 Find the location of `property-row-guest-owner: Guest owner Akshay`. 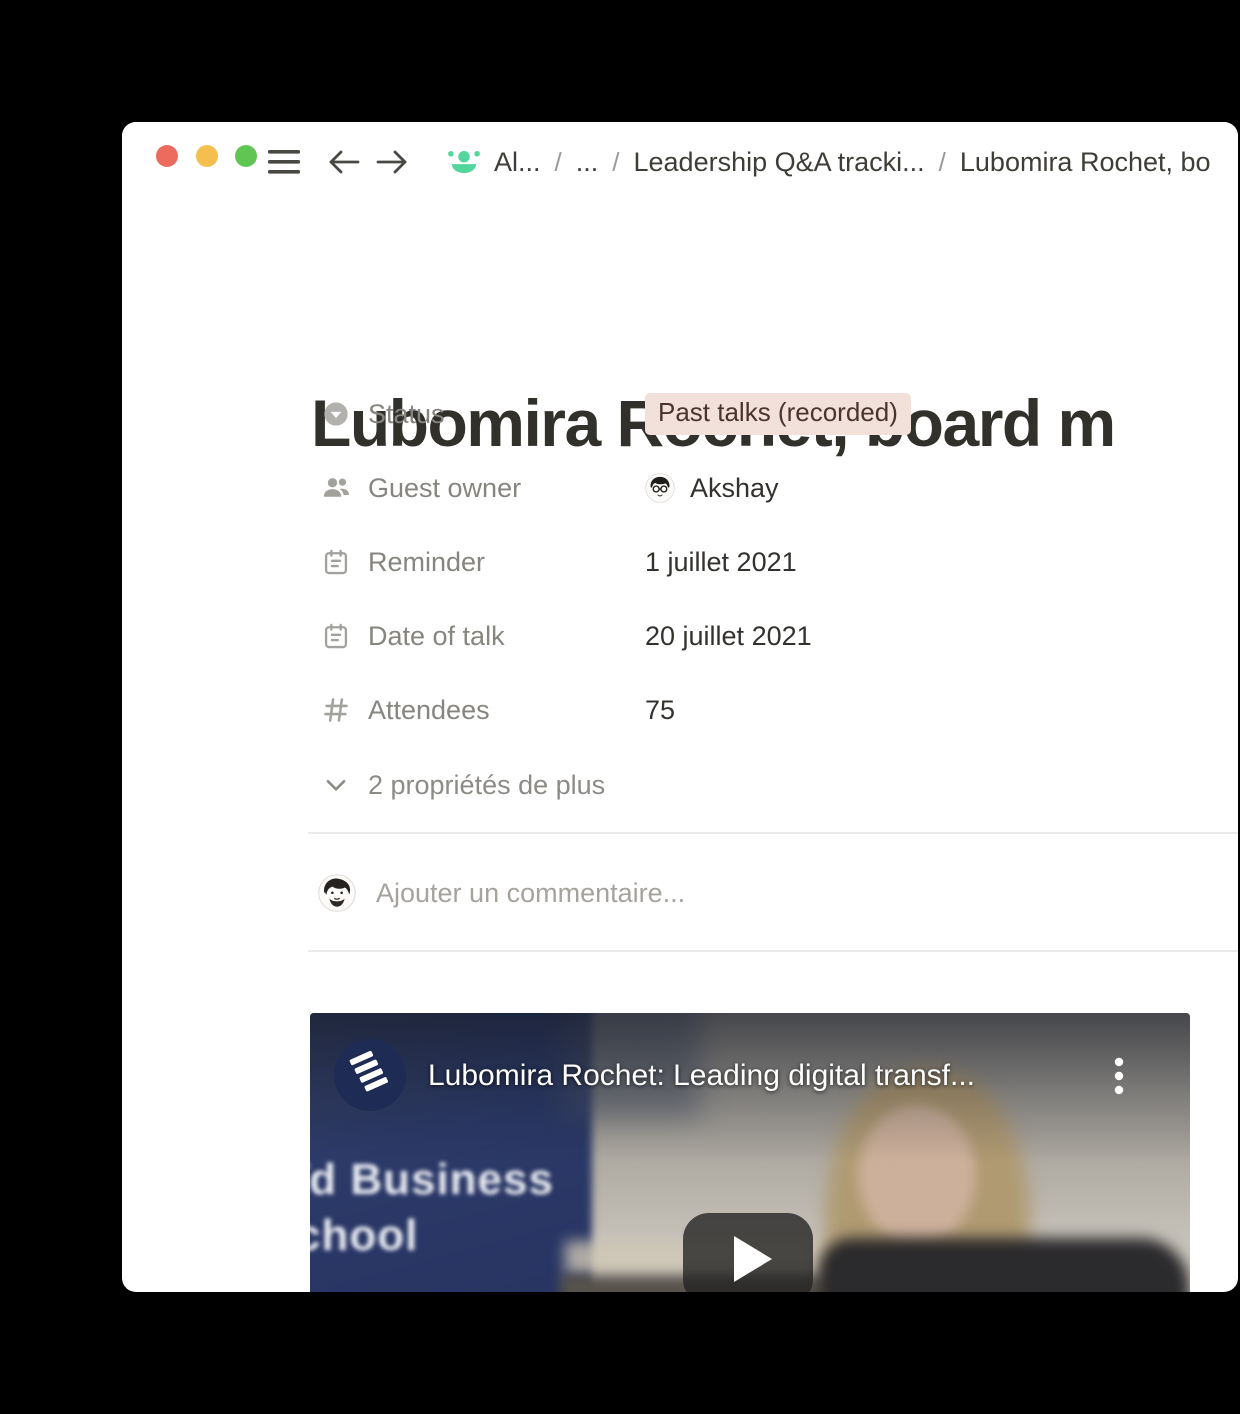

property-row-guest-owner: Guest owner Akshay is located at coordinates (550, 488).